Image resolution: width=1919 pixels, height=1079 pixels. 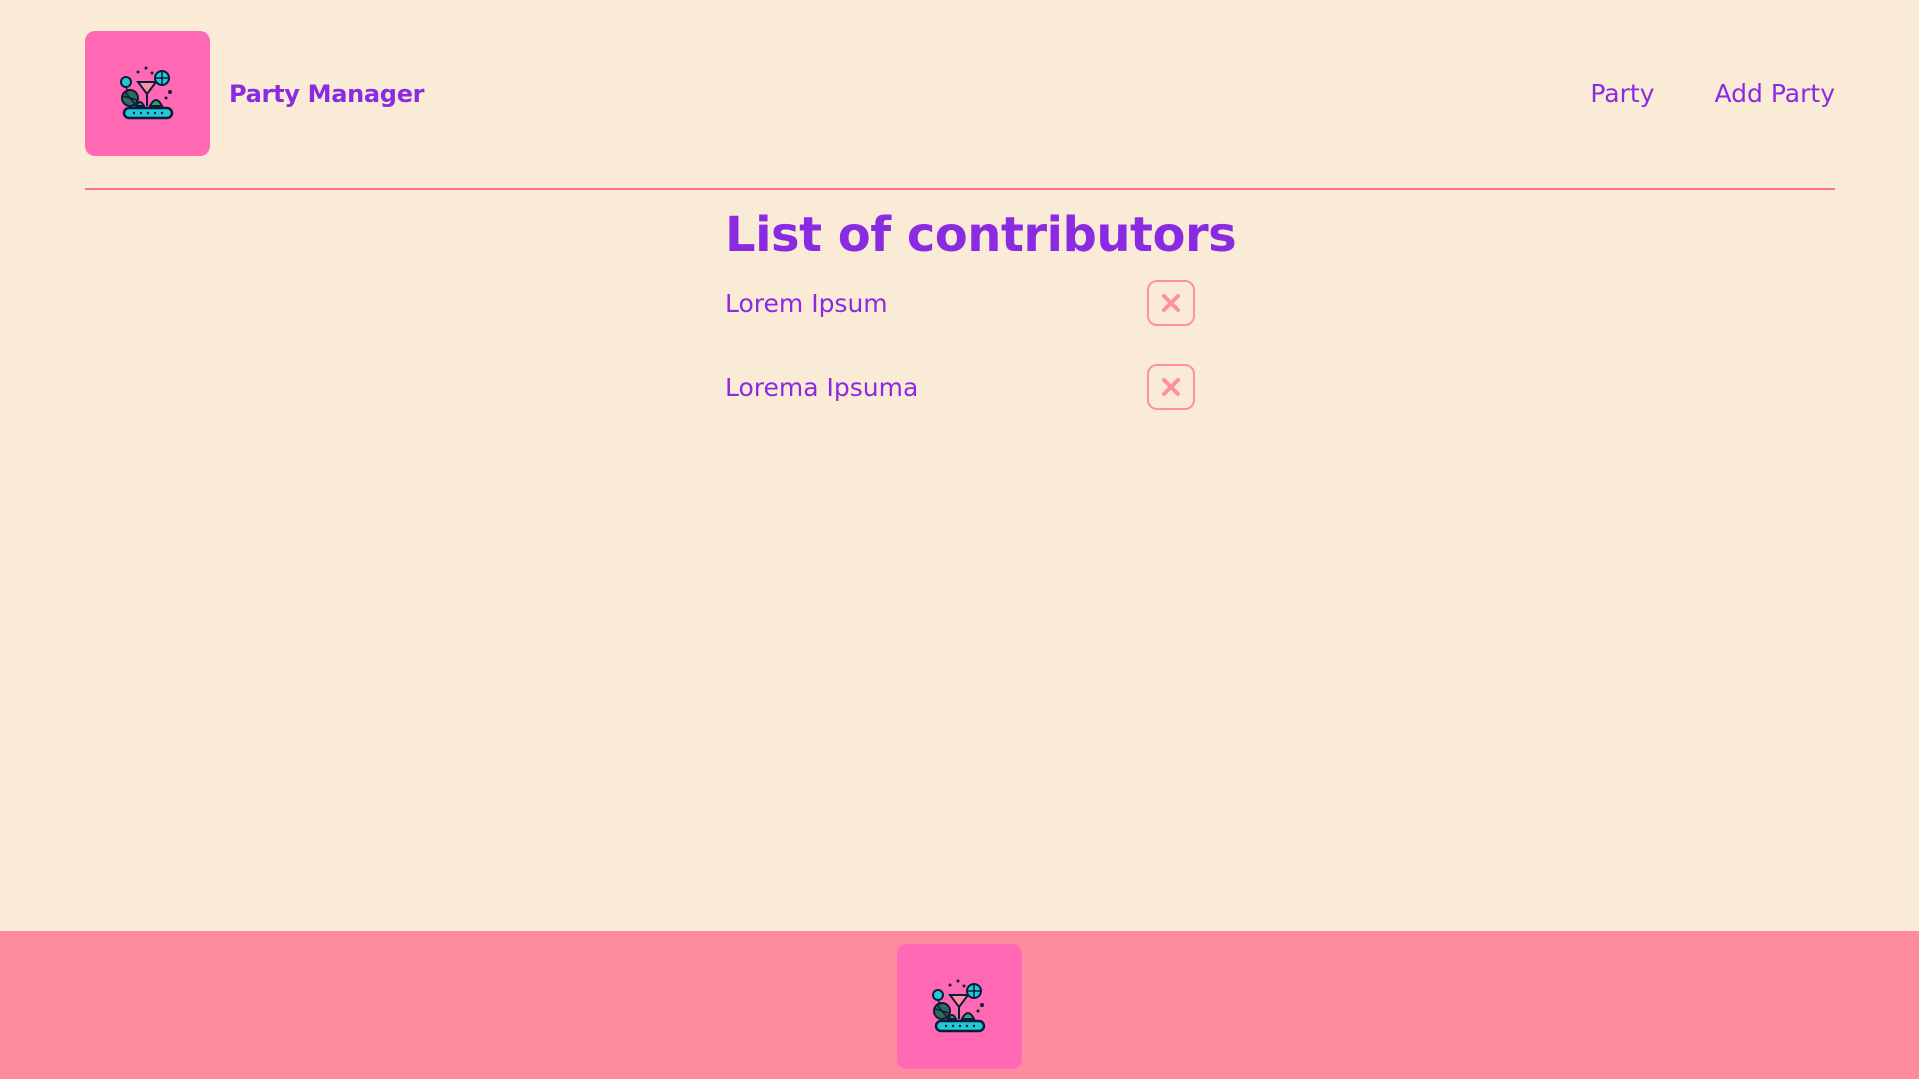 What do you see at coordinates (960, 189) in the screenshot?
I see `header-divider` at bounding box center [960, 189].